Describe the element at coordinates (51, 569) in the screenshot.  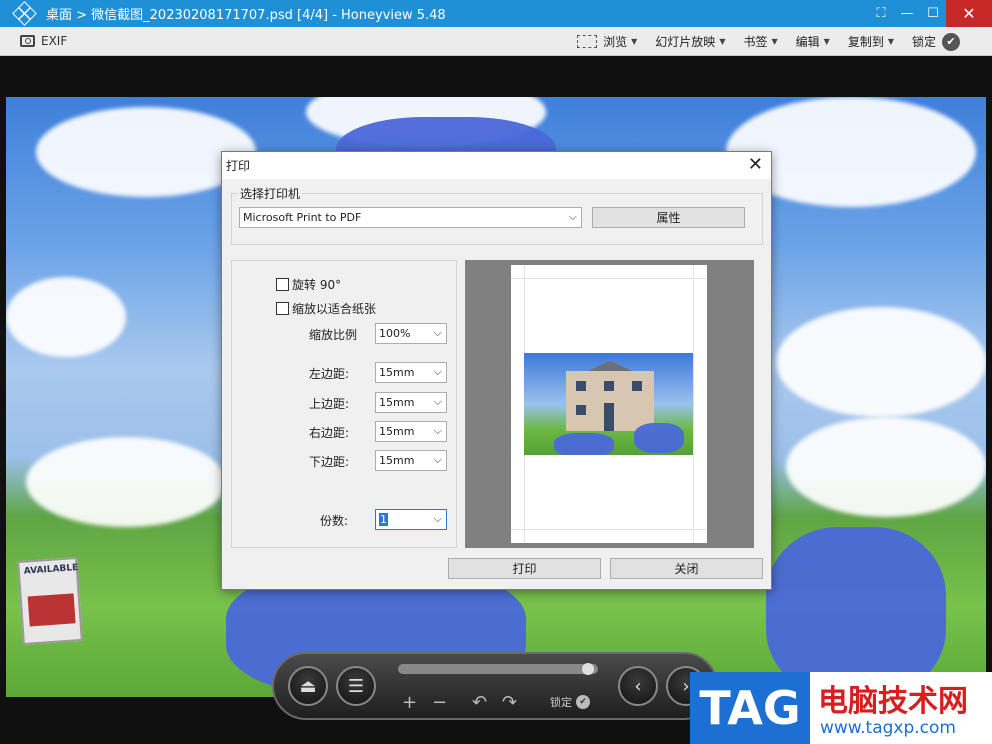
I see `sign-art: AVAILABLE` at that location.